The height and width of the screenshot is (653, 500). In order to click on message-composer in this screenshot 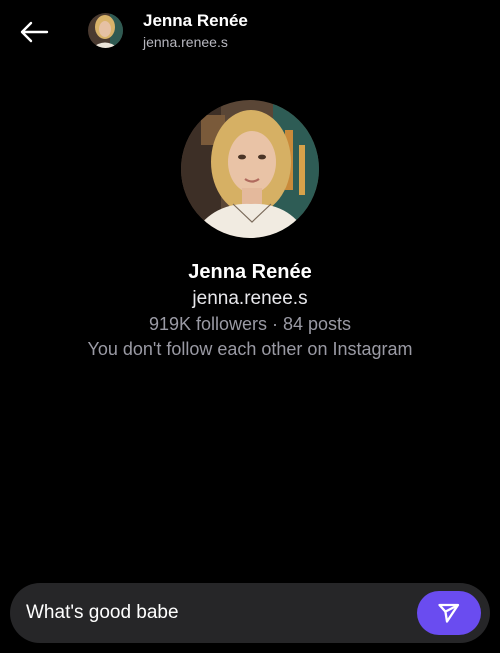, I will do `click(250, 613)`.